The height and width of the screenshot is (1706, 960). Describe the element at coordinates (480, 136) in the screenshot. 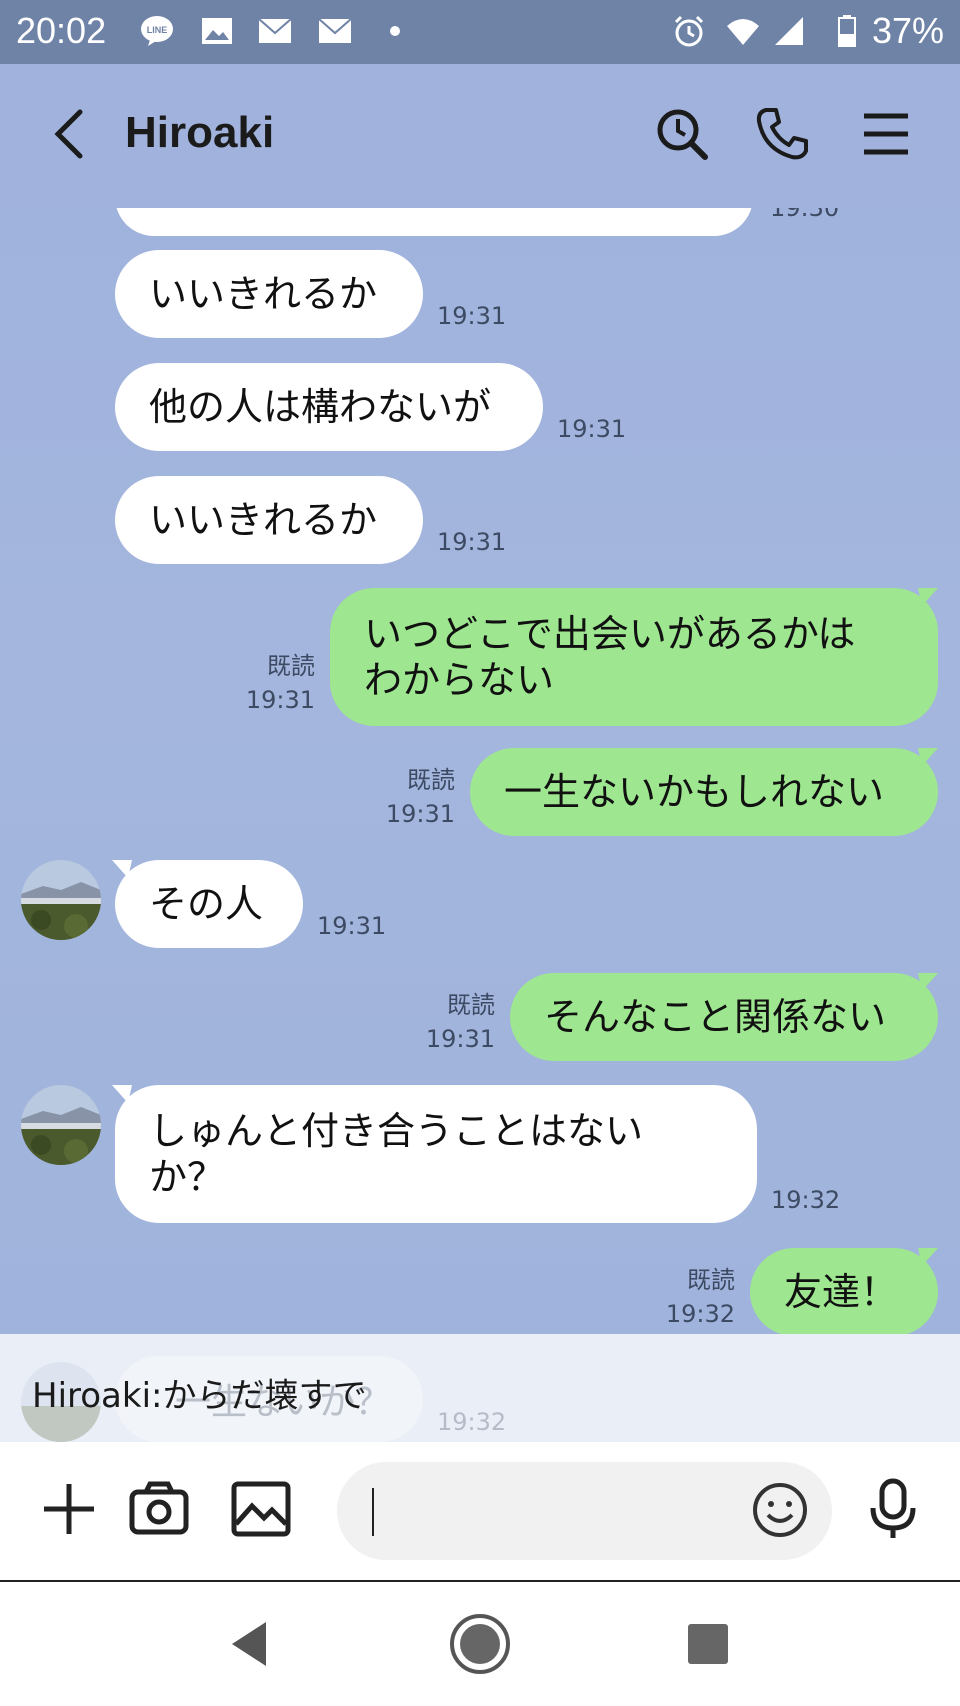

I see `chat-header: Hiroaki` at that location.